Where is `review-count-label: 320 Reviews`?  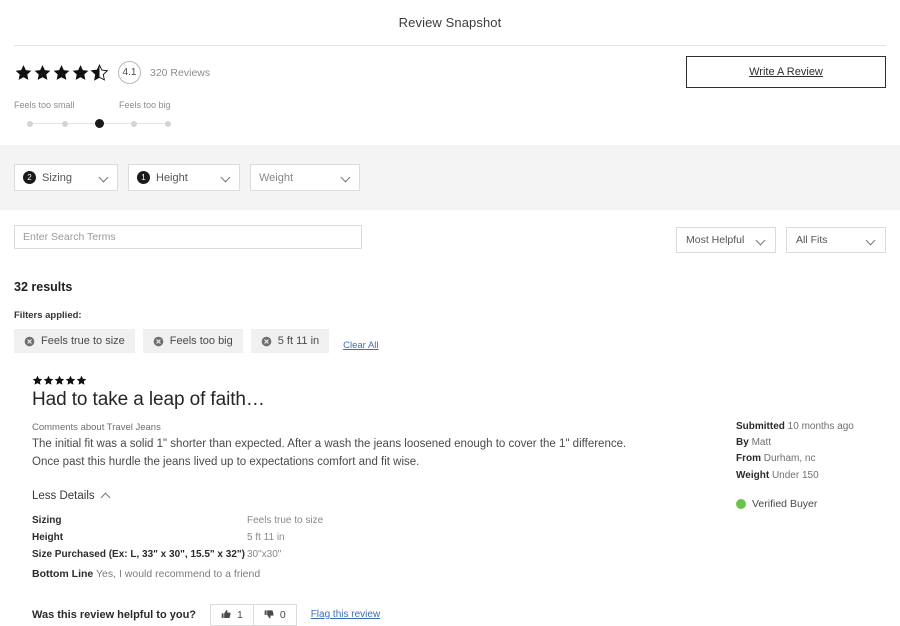 review-count-label: 320 Reviews is located at coordinates (180, 72).